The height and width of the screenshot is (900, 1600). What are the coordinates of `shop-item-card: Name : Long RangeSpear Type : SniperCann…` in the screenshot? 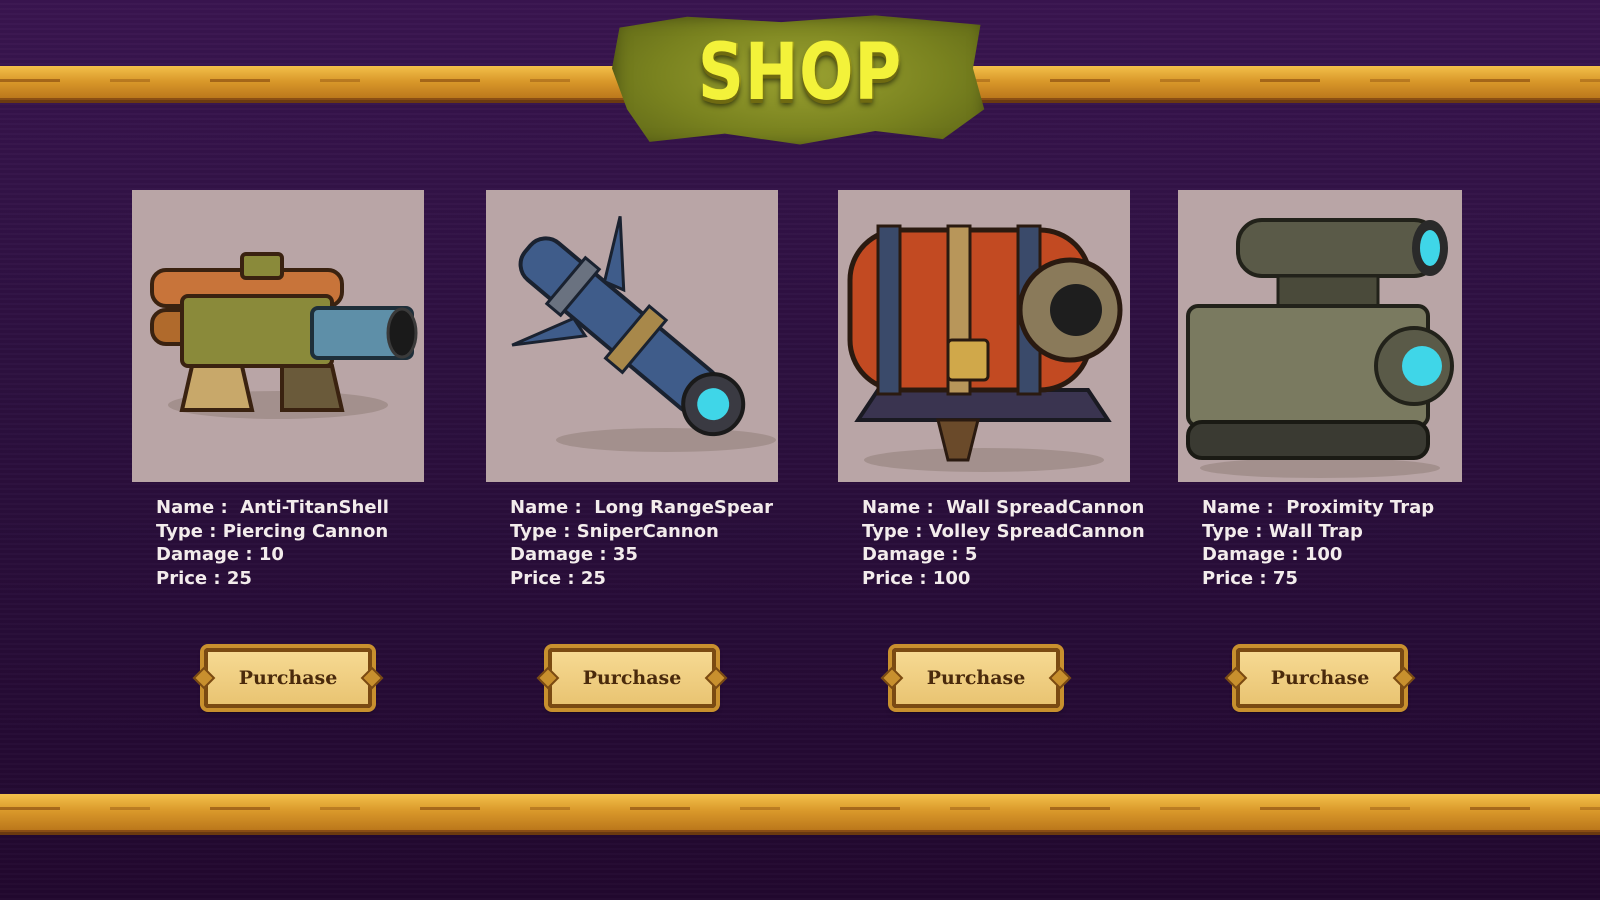 It's located at (636, 390).